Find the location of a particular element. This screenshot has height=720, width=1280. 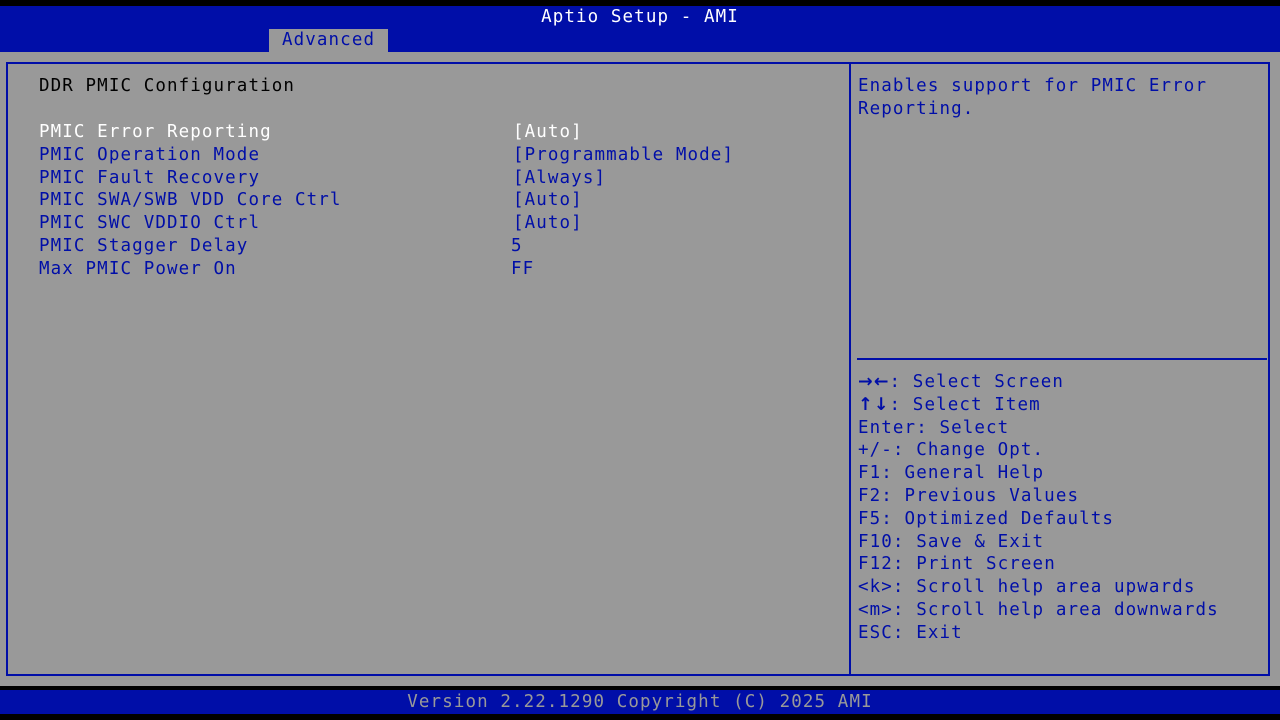

key-name: F1 is located at coordinates (870, 473).